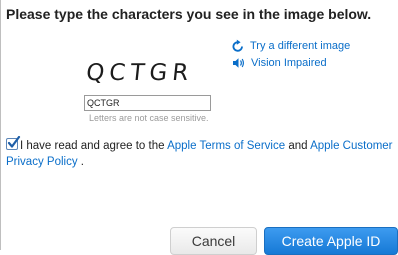  I want to click on agreement-prefix: I have read and agree to the, so click(92, 146).